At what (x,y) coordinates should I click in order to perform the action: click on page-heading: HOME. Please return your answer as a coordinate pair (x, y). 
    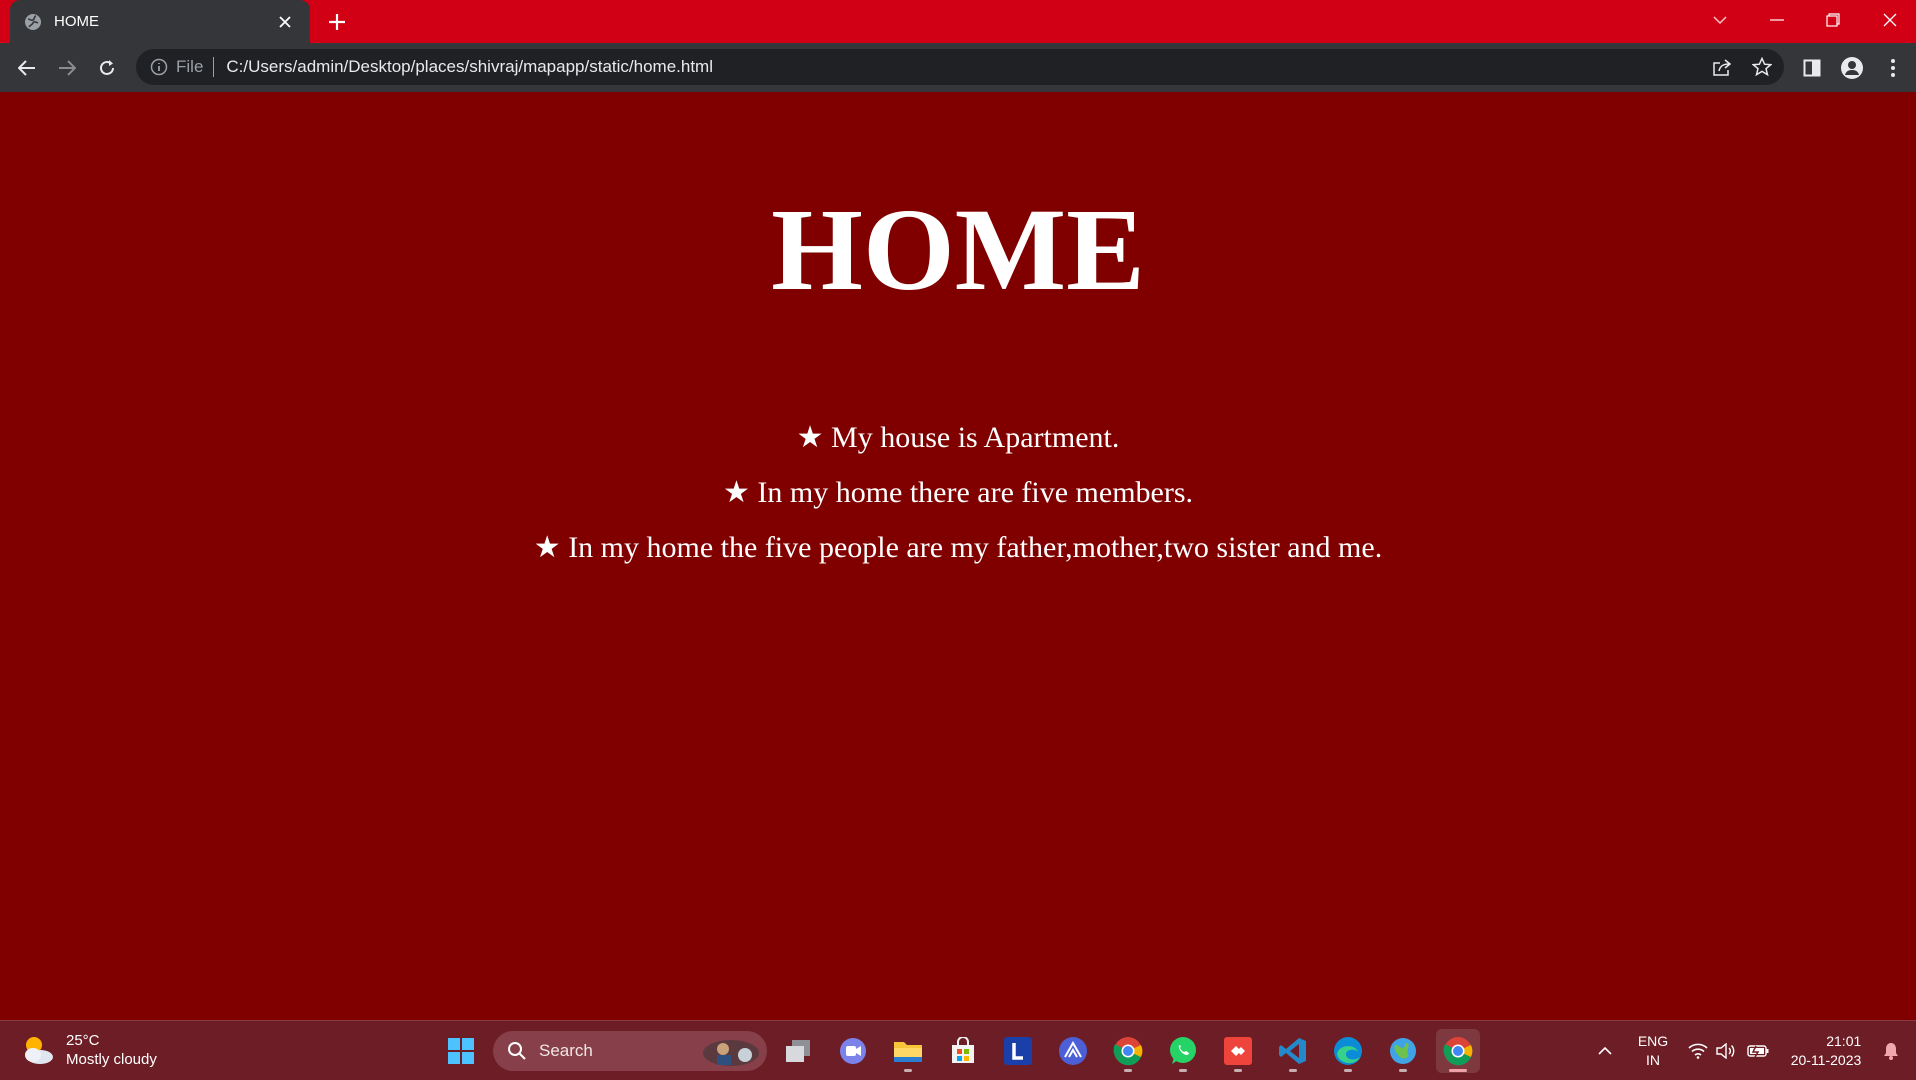
    Looking at the image, I should click on (958, 249).